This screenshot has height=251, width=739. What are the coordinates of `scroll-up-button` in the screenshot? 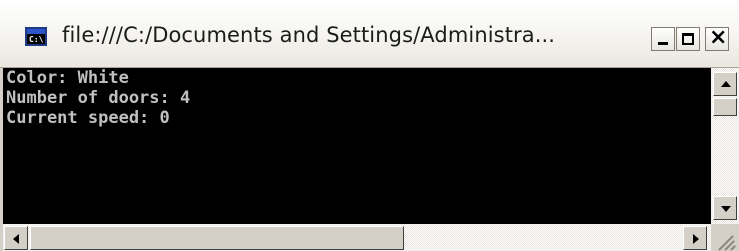 It's located at (725, 84).